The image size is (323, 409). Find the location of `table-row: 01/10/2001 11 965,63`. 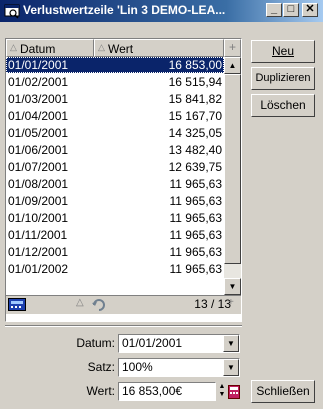

table-row: 01/10/2001 11 965,63 is located at coordinates (115, 218).